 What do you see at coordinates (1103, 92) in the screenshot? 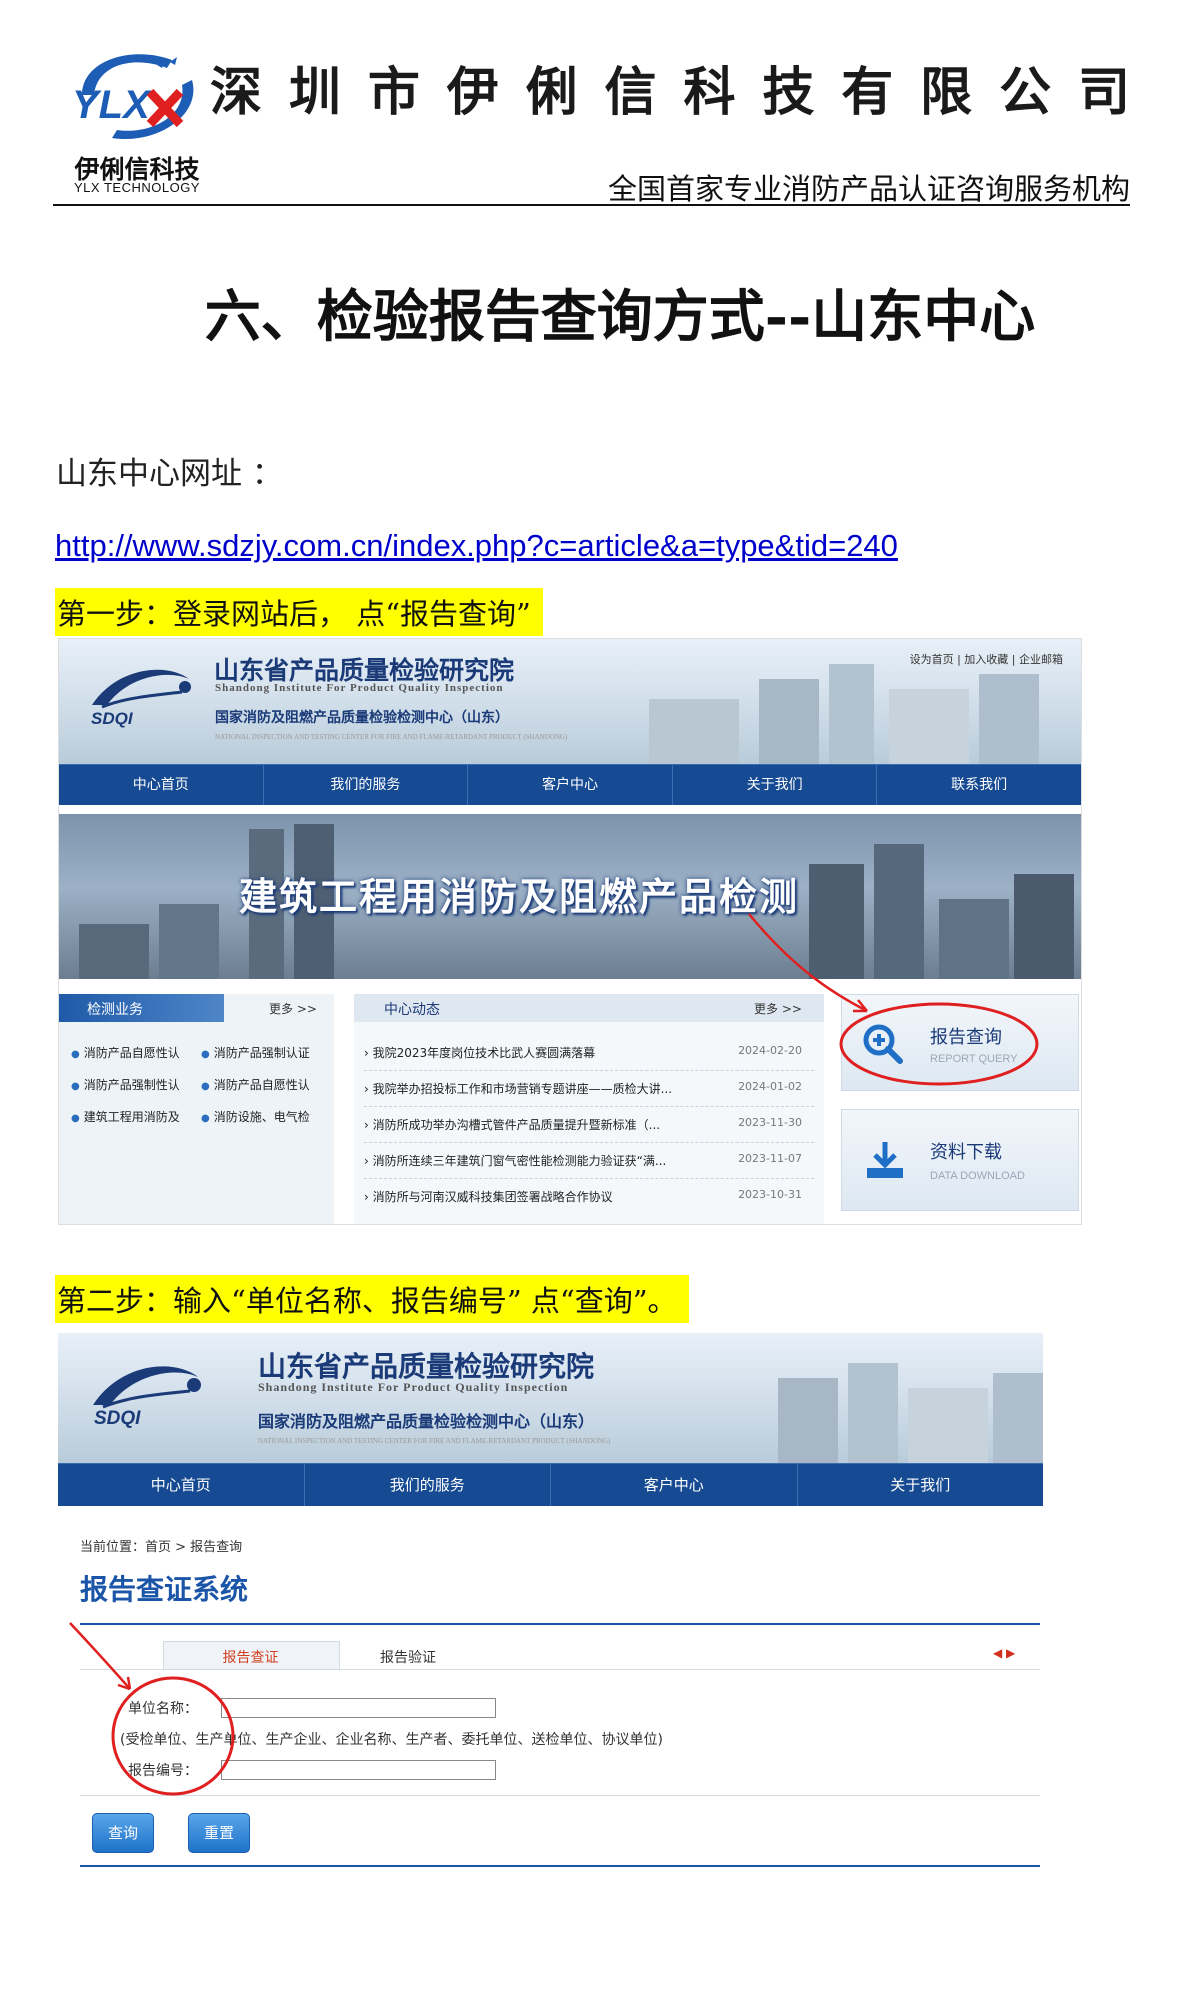
I see `company-char: 司` at bounding box center [1103, 92].